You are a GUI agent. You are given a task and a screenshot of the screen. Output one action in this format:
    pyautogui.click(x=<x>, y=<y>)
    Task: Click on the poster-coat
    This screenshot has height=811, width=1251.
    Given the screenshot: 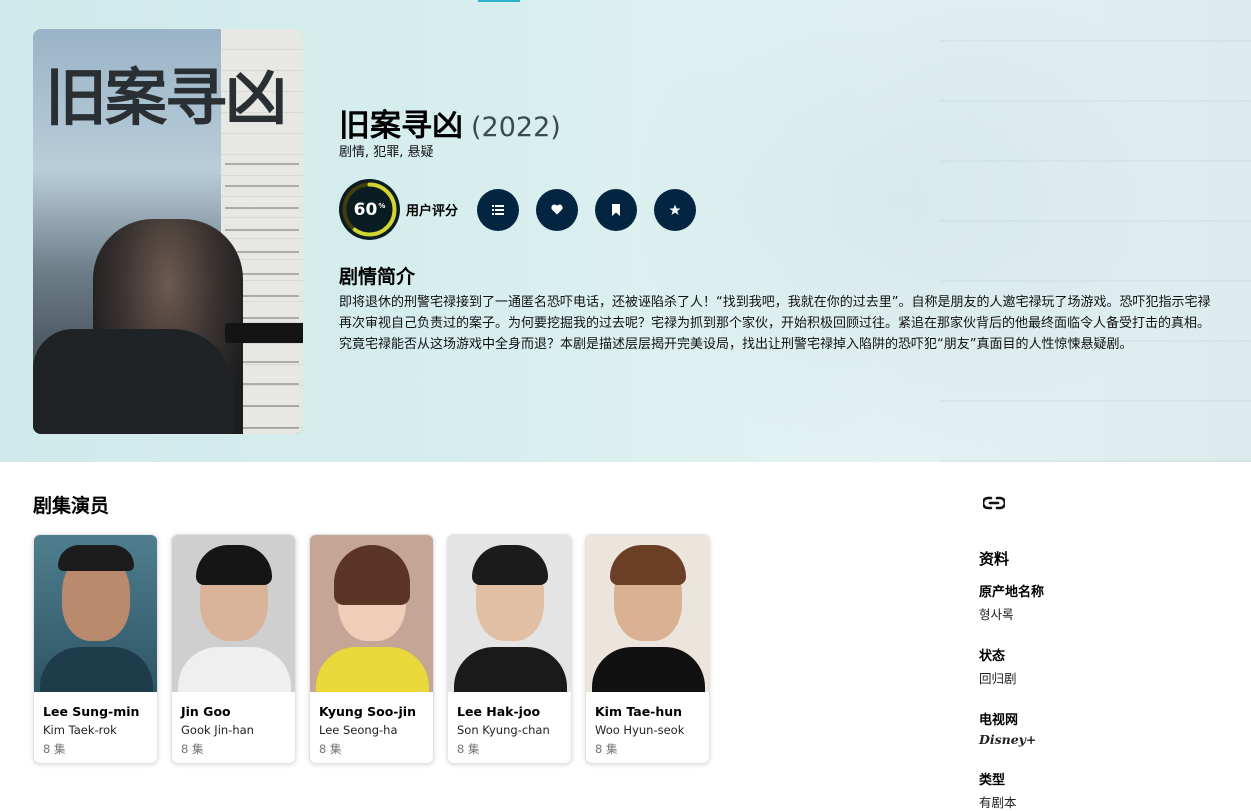 What is the action you would take?
    pyautogui.click(x=133, y=381)
    